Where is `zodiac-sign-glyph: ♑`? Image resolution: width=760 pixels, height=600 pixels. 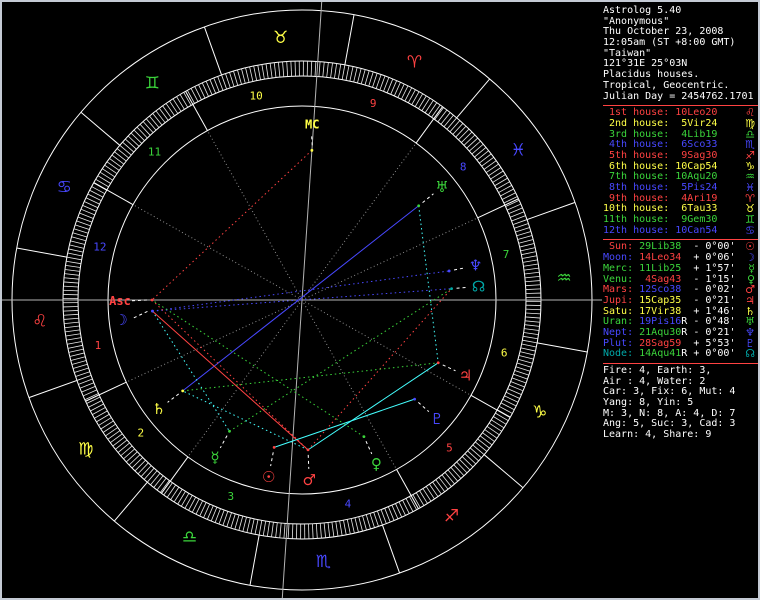 zodiac-sign-glyph: ♑ is located at coordinates (539, 413).